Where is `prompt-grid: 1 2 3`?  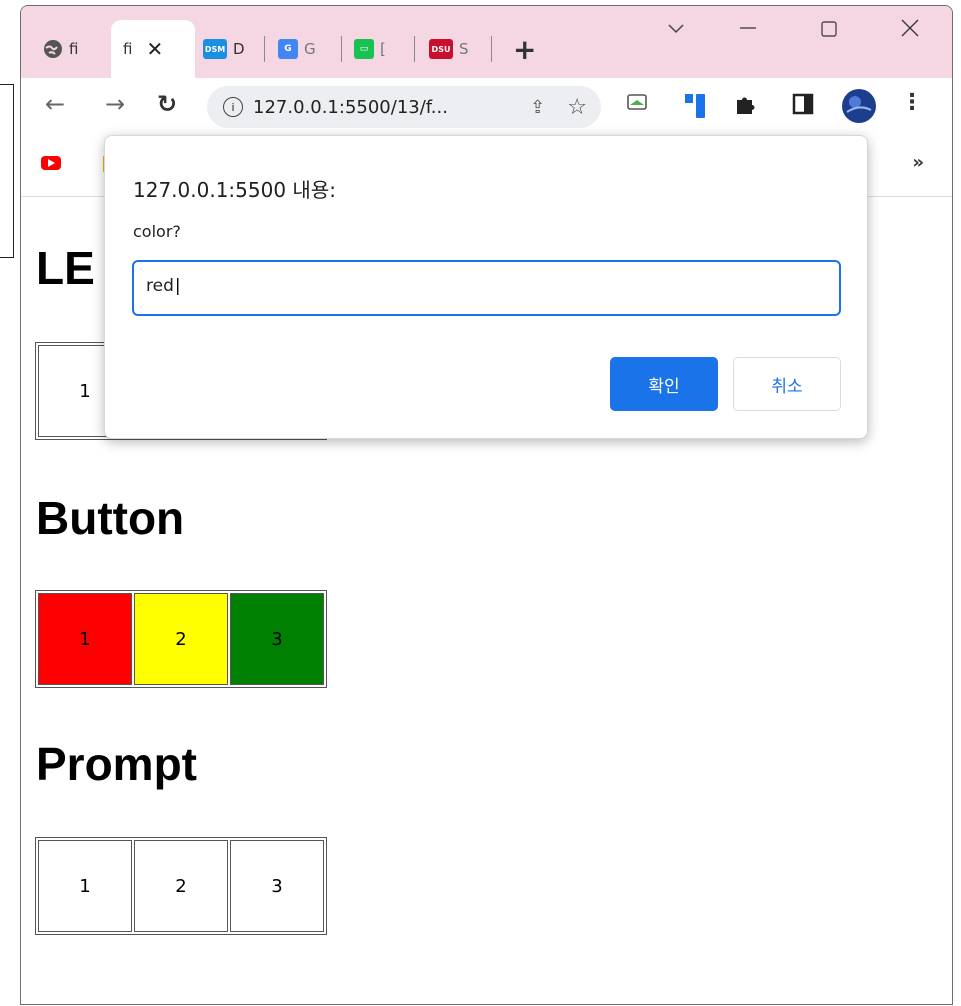
prompt-grid: 1 2 3 is located at coordinates (181, 886).